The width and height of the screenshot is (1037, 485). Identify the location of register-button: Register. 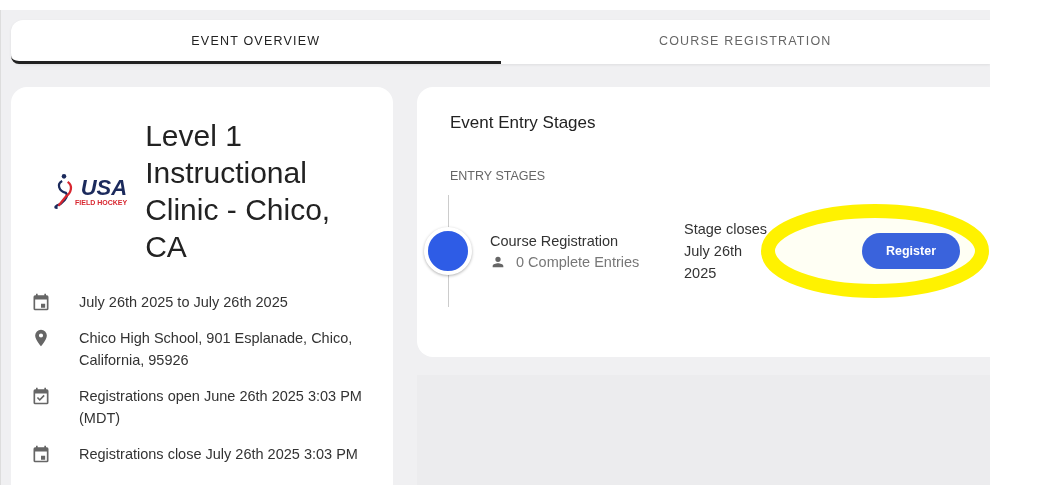
(911, 251).